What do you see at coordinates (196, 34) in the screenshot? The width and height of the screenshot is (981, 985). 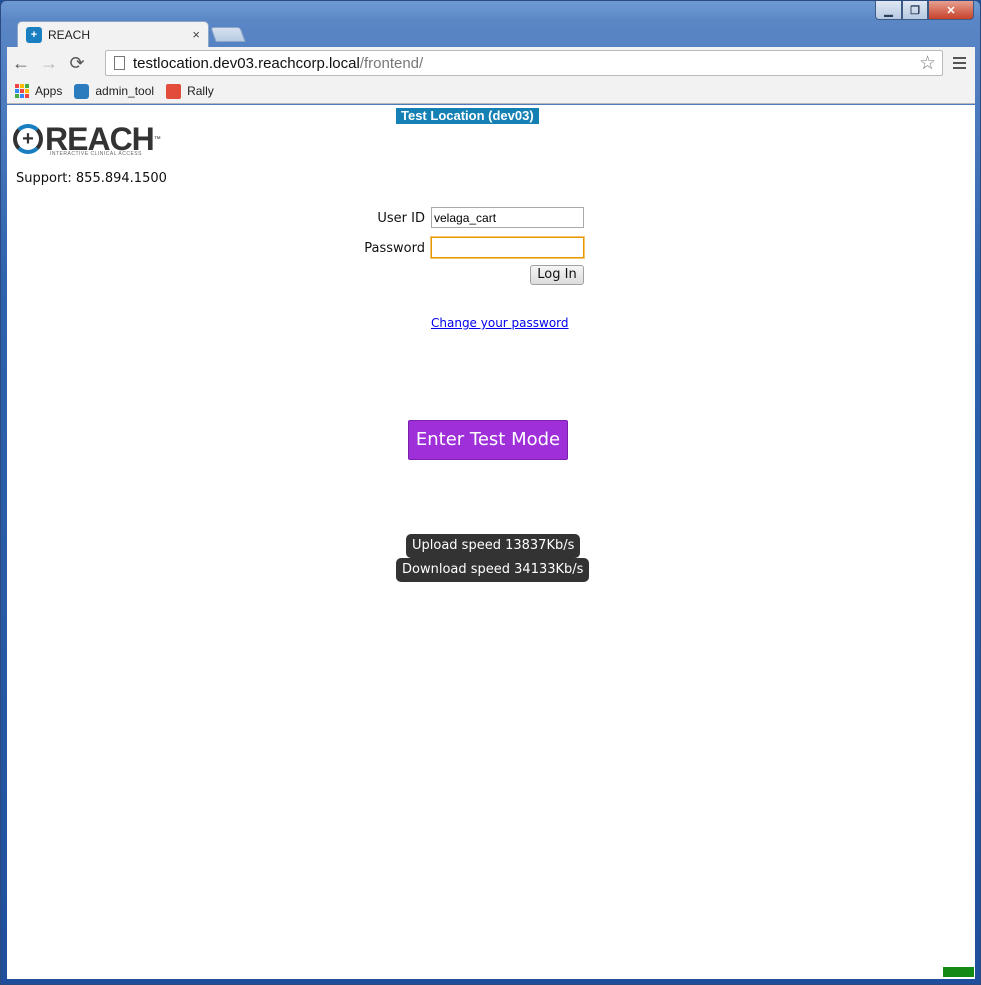 I see `tab-close-icon: ×` at bounding box center [196, 34].